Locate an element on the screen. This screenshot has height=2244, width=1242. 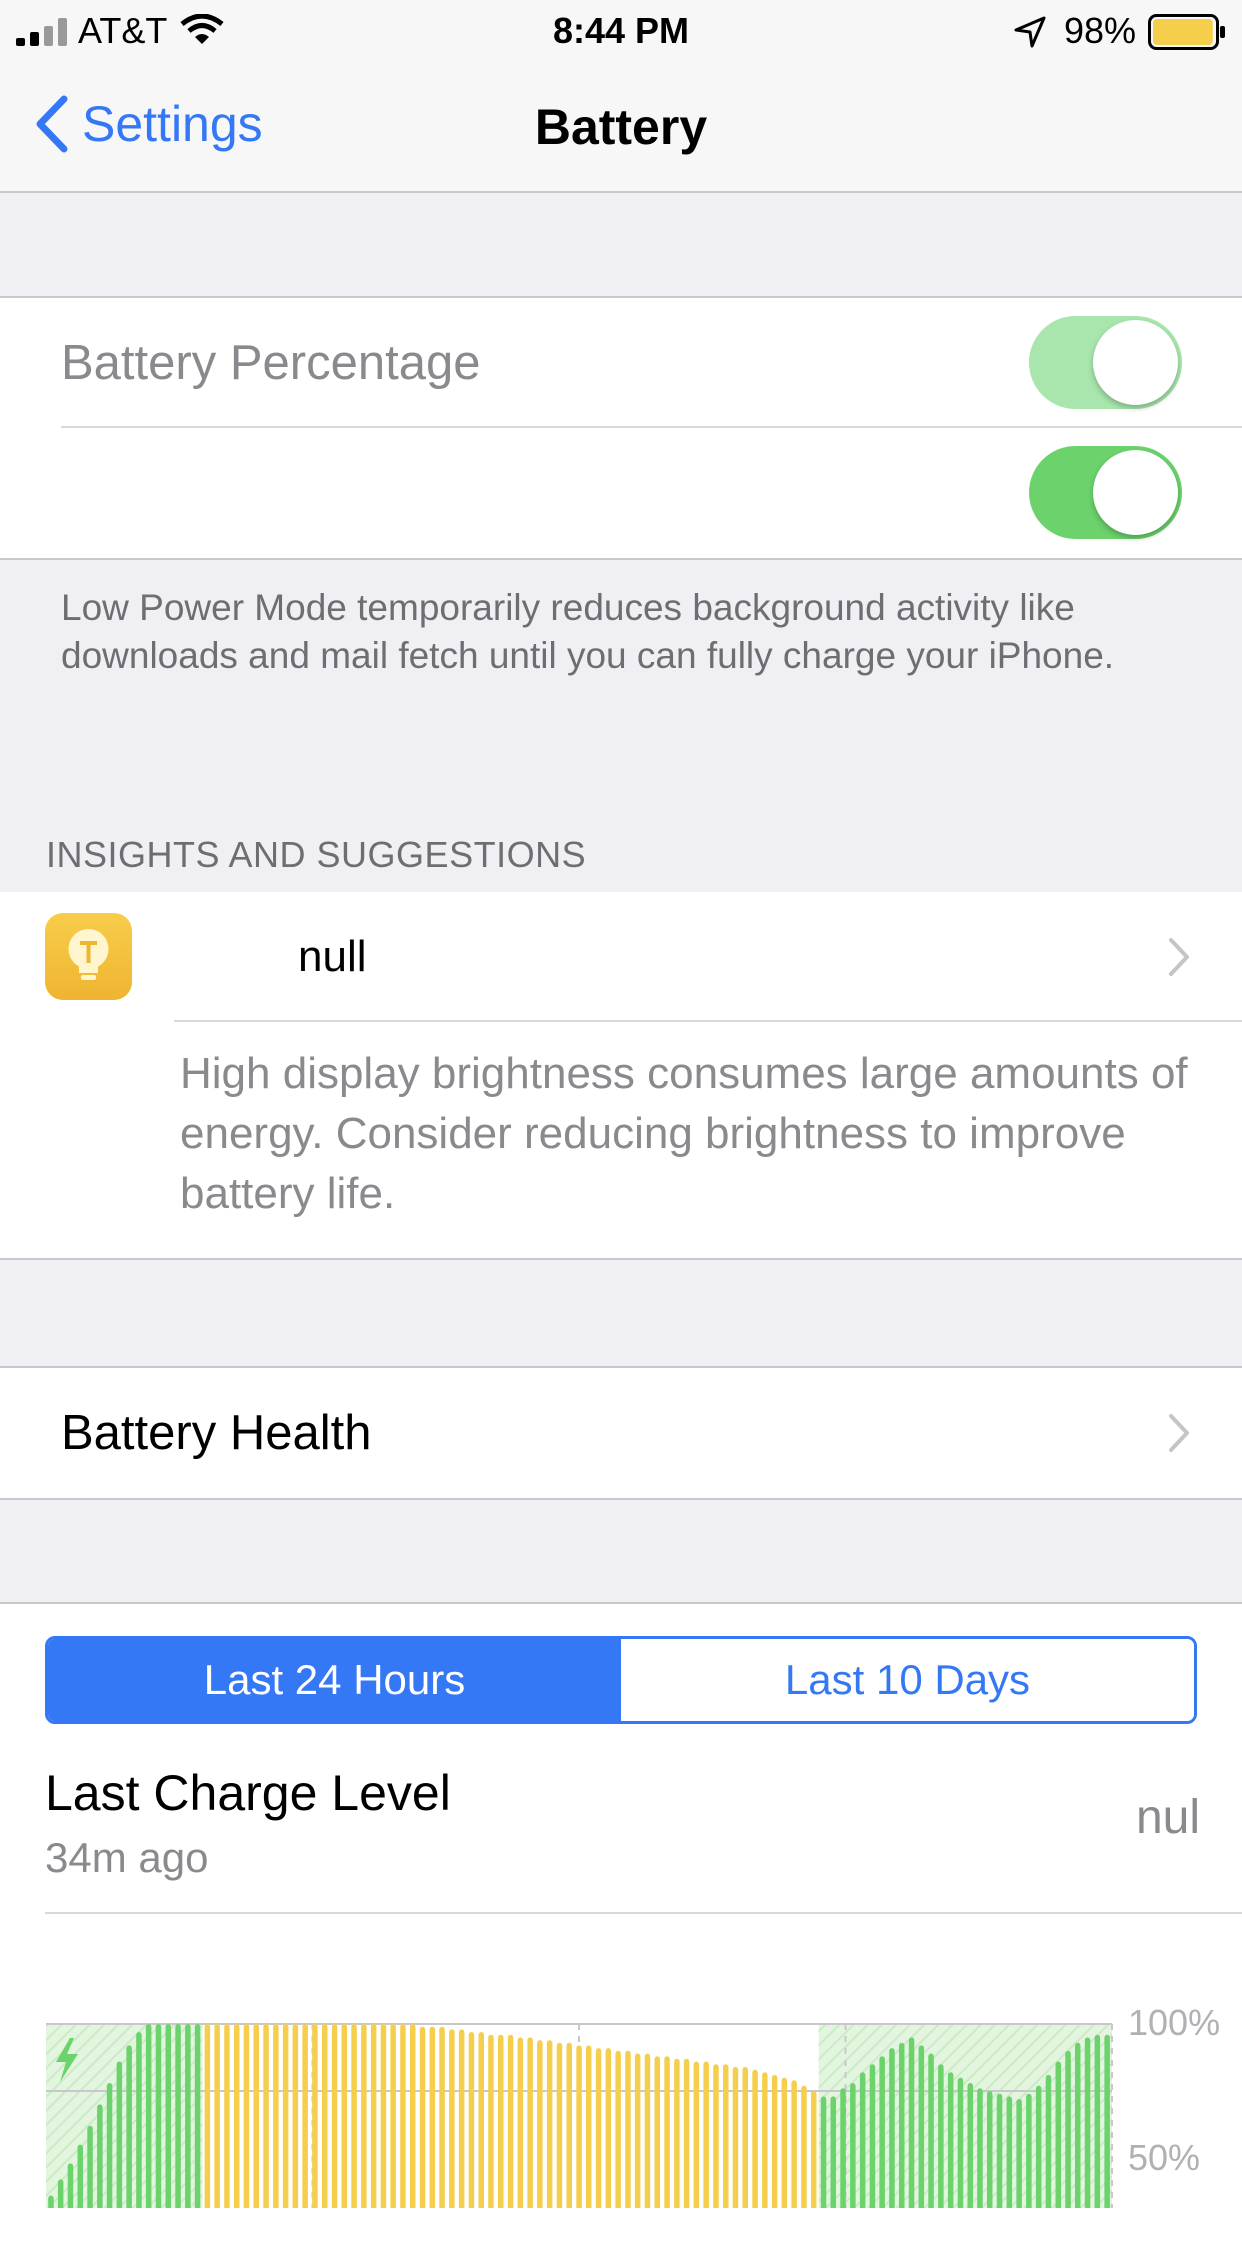
navigation-bar: Settings Battery is located at coordinates (621, 126).